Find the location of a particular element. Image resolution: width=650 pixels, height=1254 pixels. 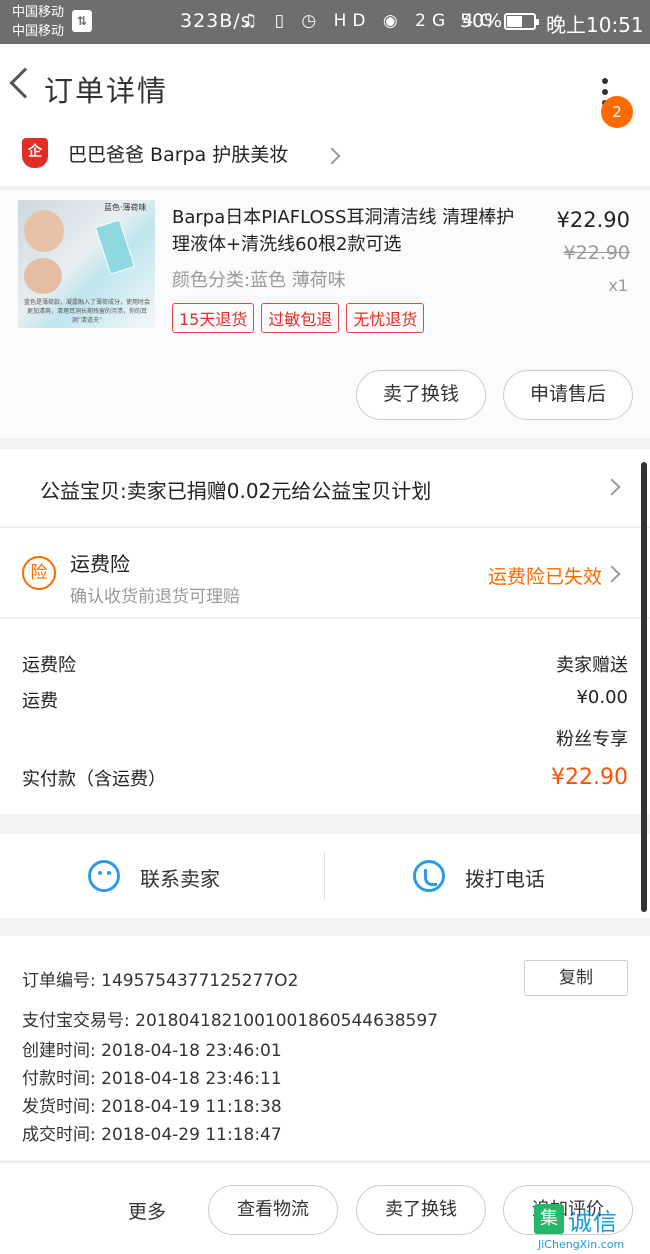

order-number: 订单编号: 1495754377125277O2 is located at coordinates (160, 981).